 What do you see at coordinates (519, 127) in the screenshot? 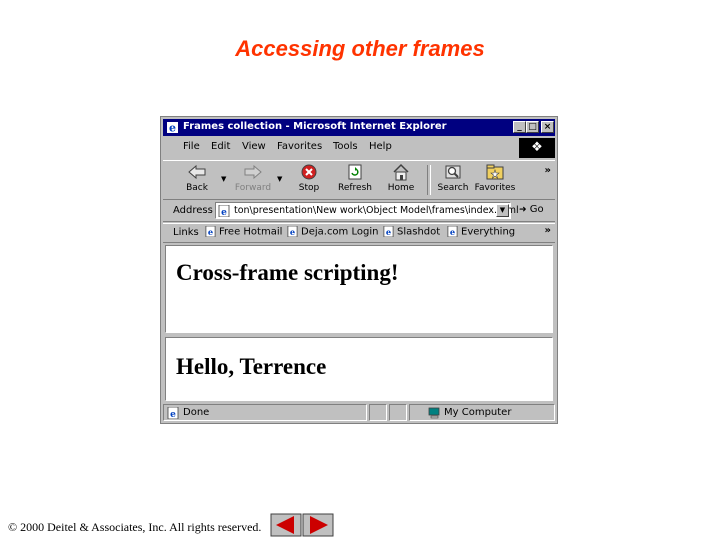
I see `minimize-button: _` at bounding box center [519, 127].